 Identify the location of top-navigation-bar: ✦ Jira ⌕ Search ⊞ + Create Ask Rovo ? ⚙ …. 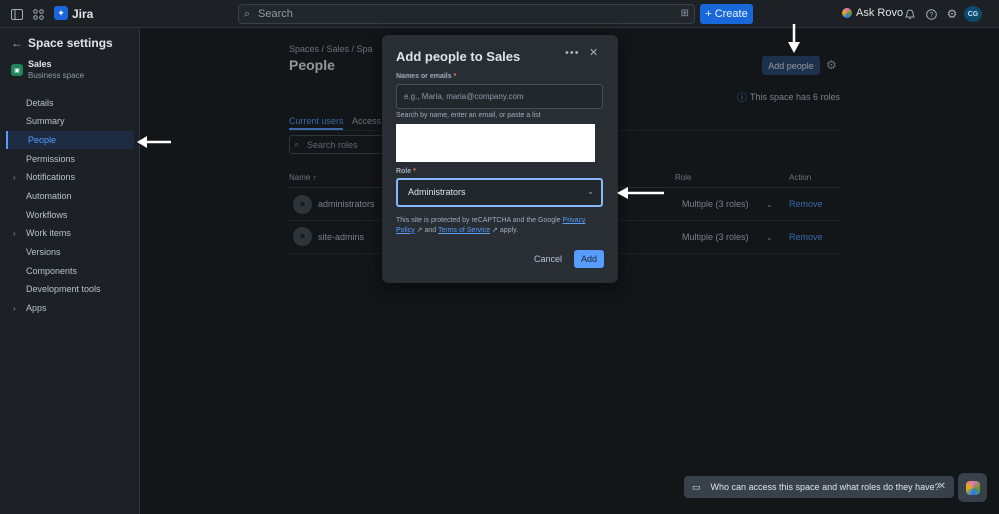
(499, 14).